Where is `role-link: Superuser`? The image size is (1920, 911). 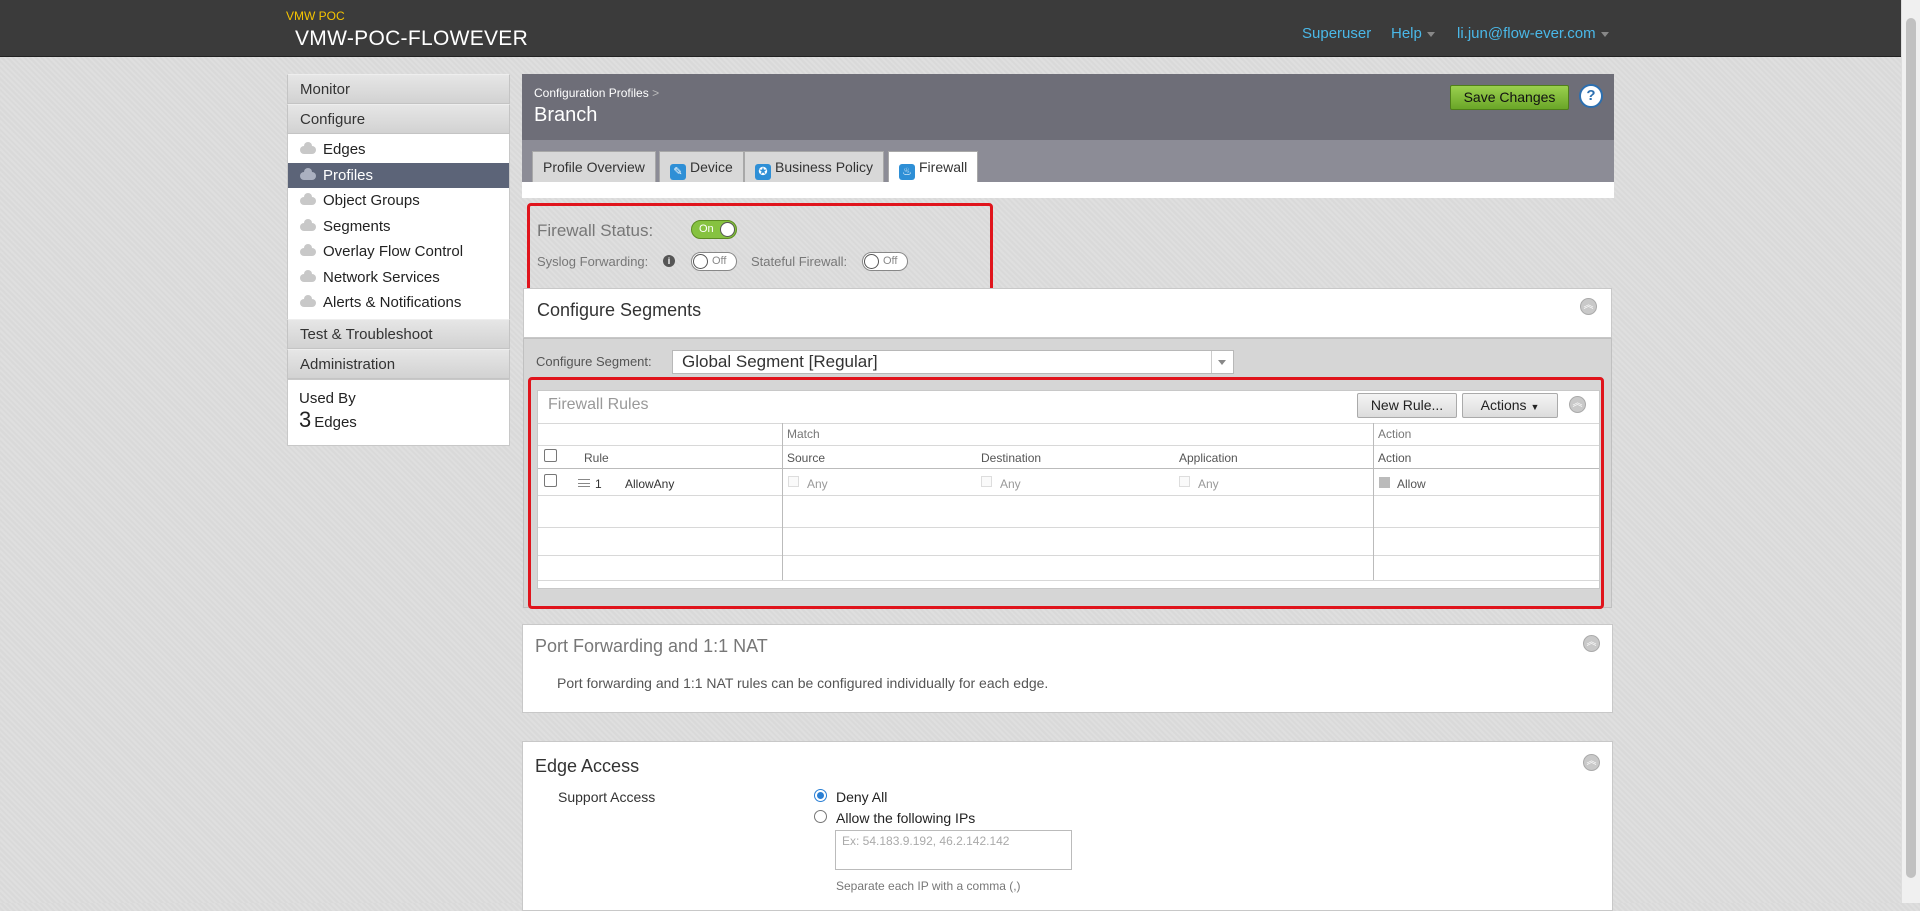 role-link: Superuser is located at coordinates (1336, 33).